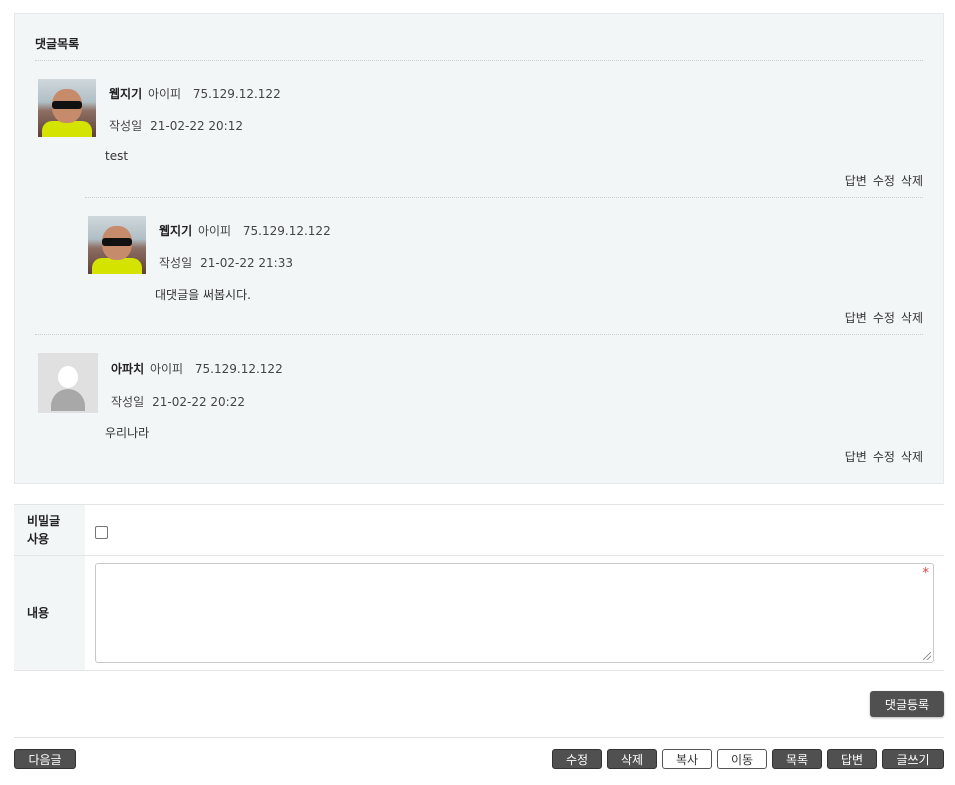 The height and width of the screenshot is (785, 955). Describe the element at coordinates (514, 613) in the screenshot. I see `comment-textarea: *` at that location.